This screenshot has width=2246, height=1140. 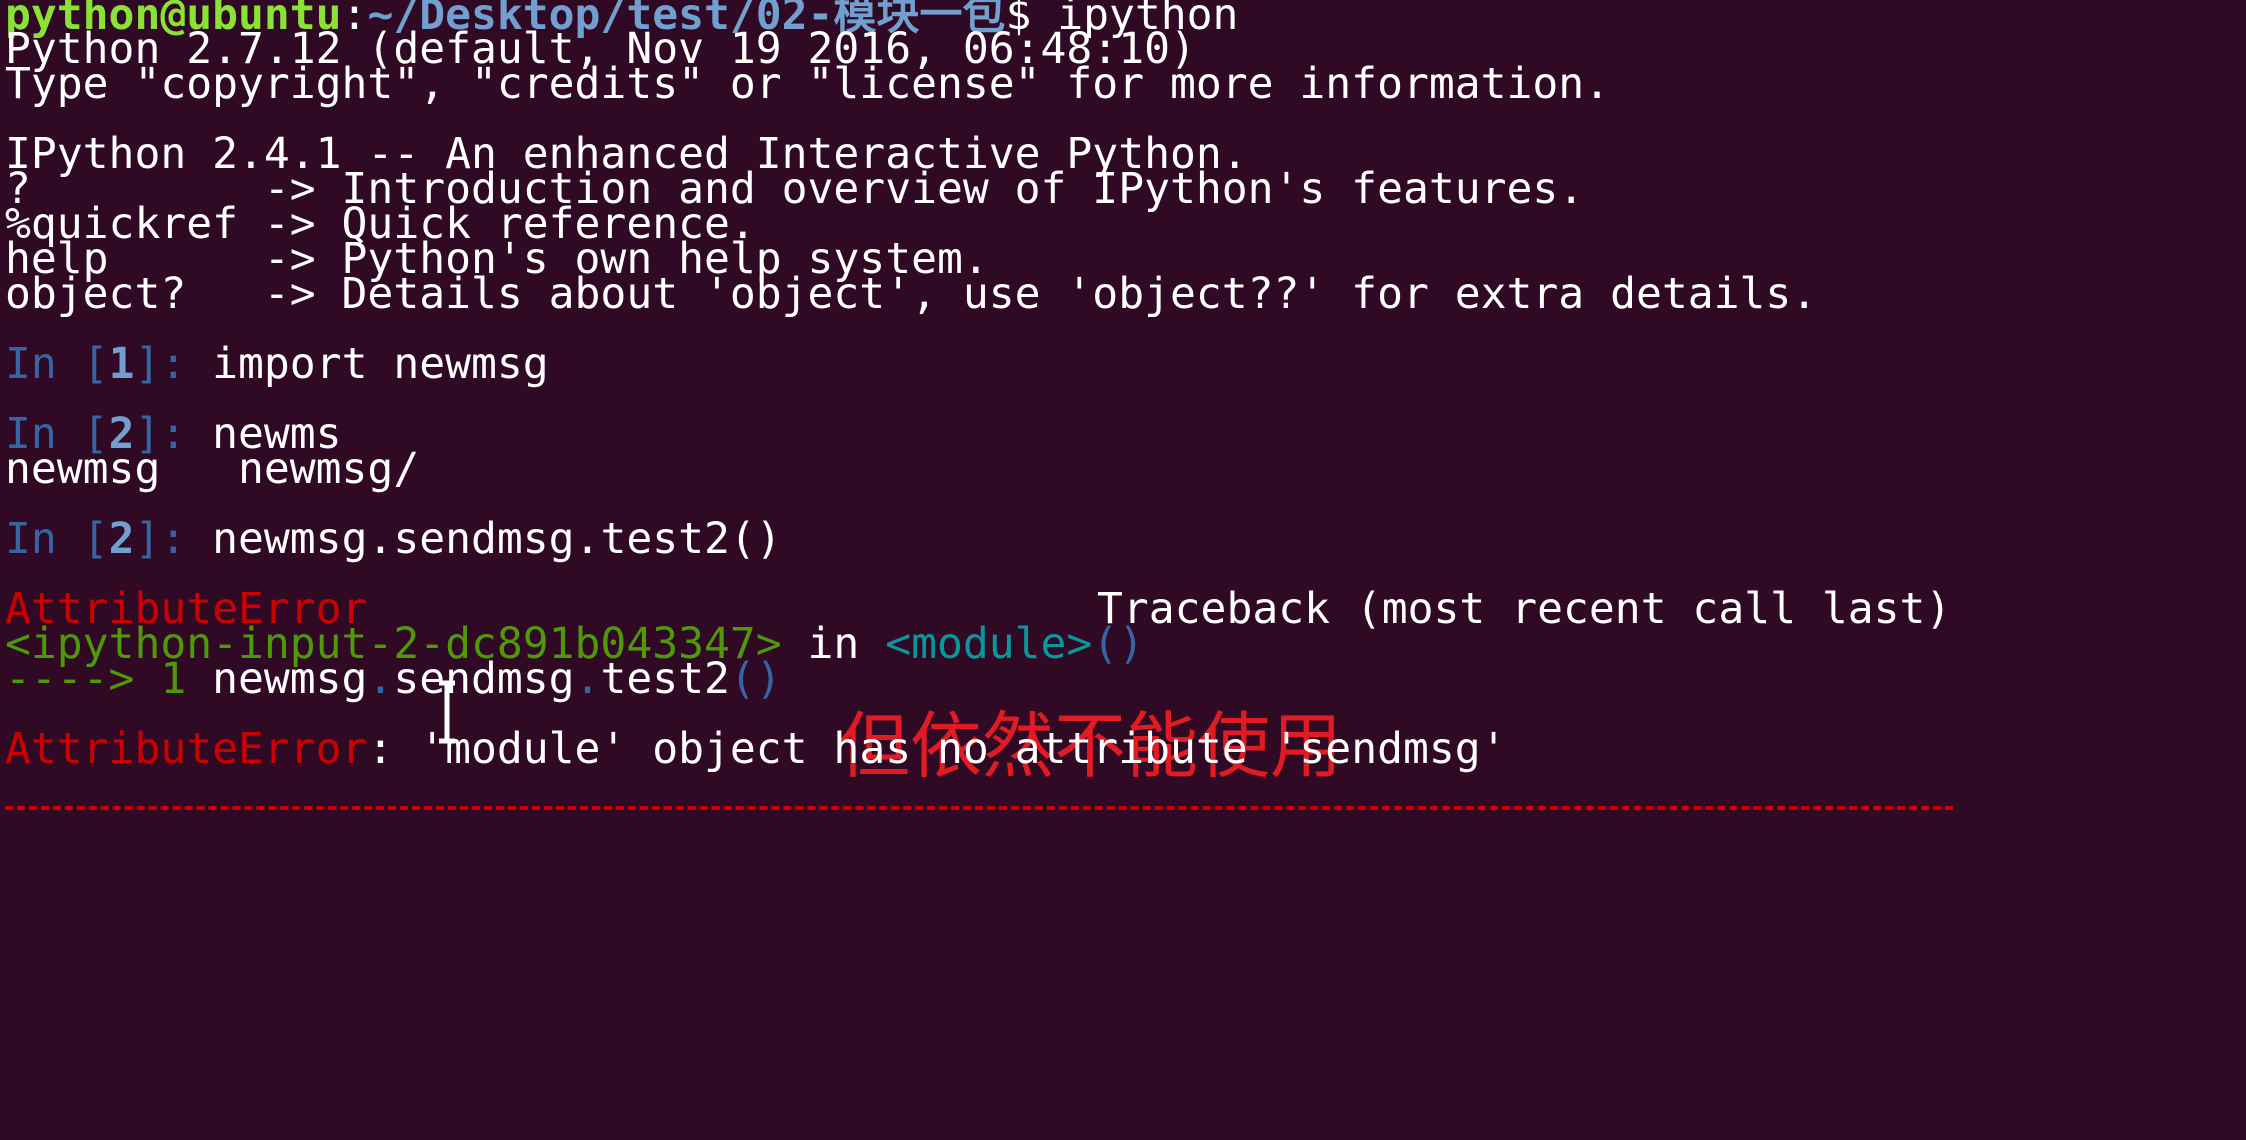 What do you see at coordinates (121, 364) in the screenshot?
I see `in-prompt-number: 1` at bounding box center [121, 364].